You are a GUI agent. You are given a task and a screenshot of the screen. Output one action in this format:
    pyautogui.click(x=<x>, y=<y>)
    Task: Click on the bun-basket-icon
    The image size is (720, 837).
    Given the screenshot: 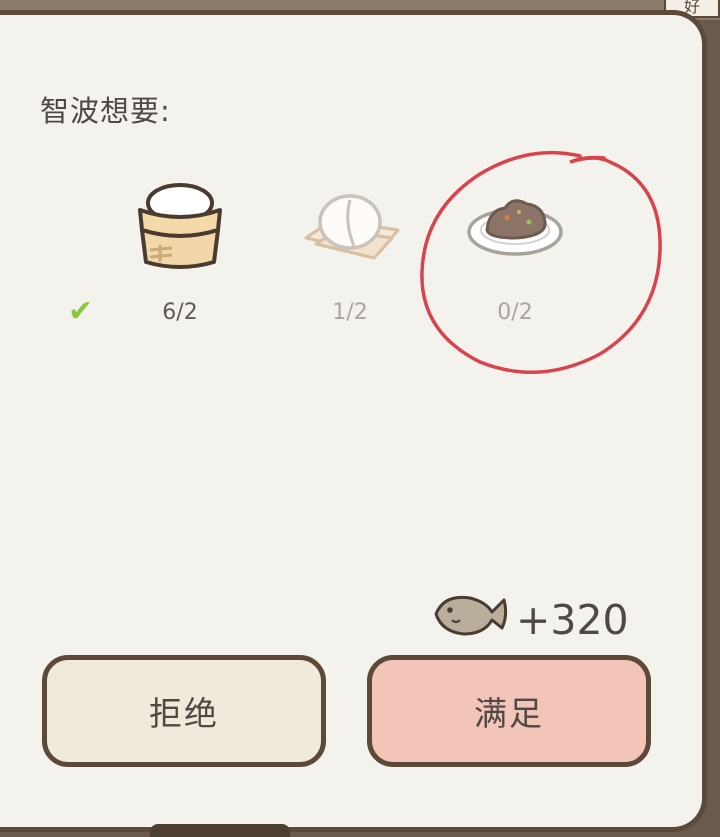 What is the action you would take?
    pyautogui.click(x=180, y=226)
    